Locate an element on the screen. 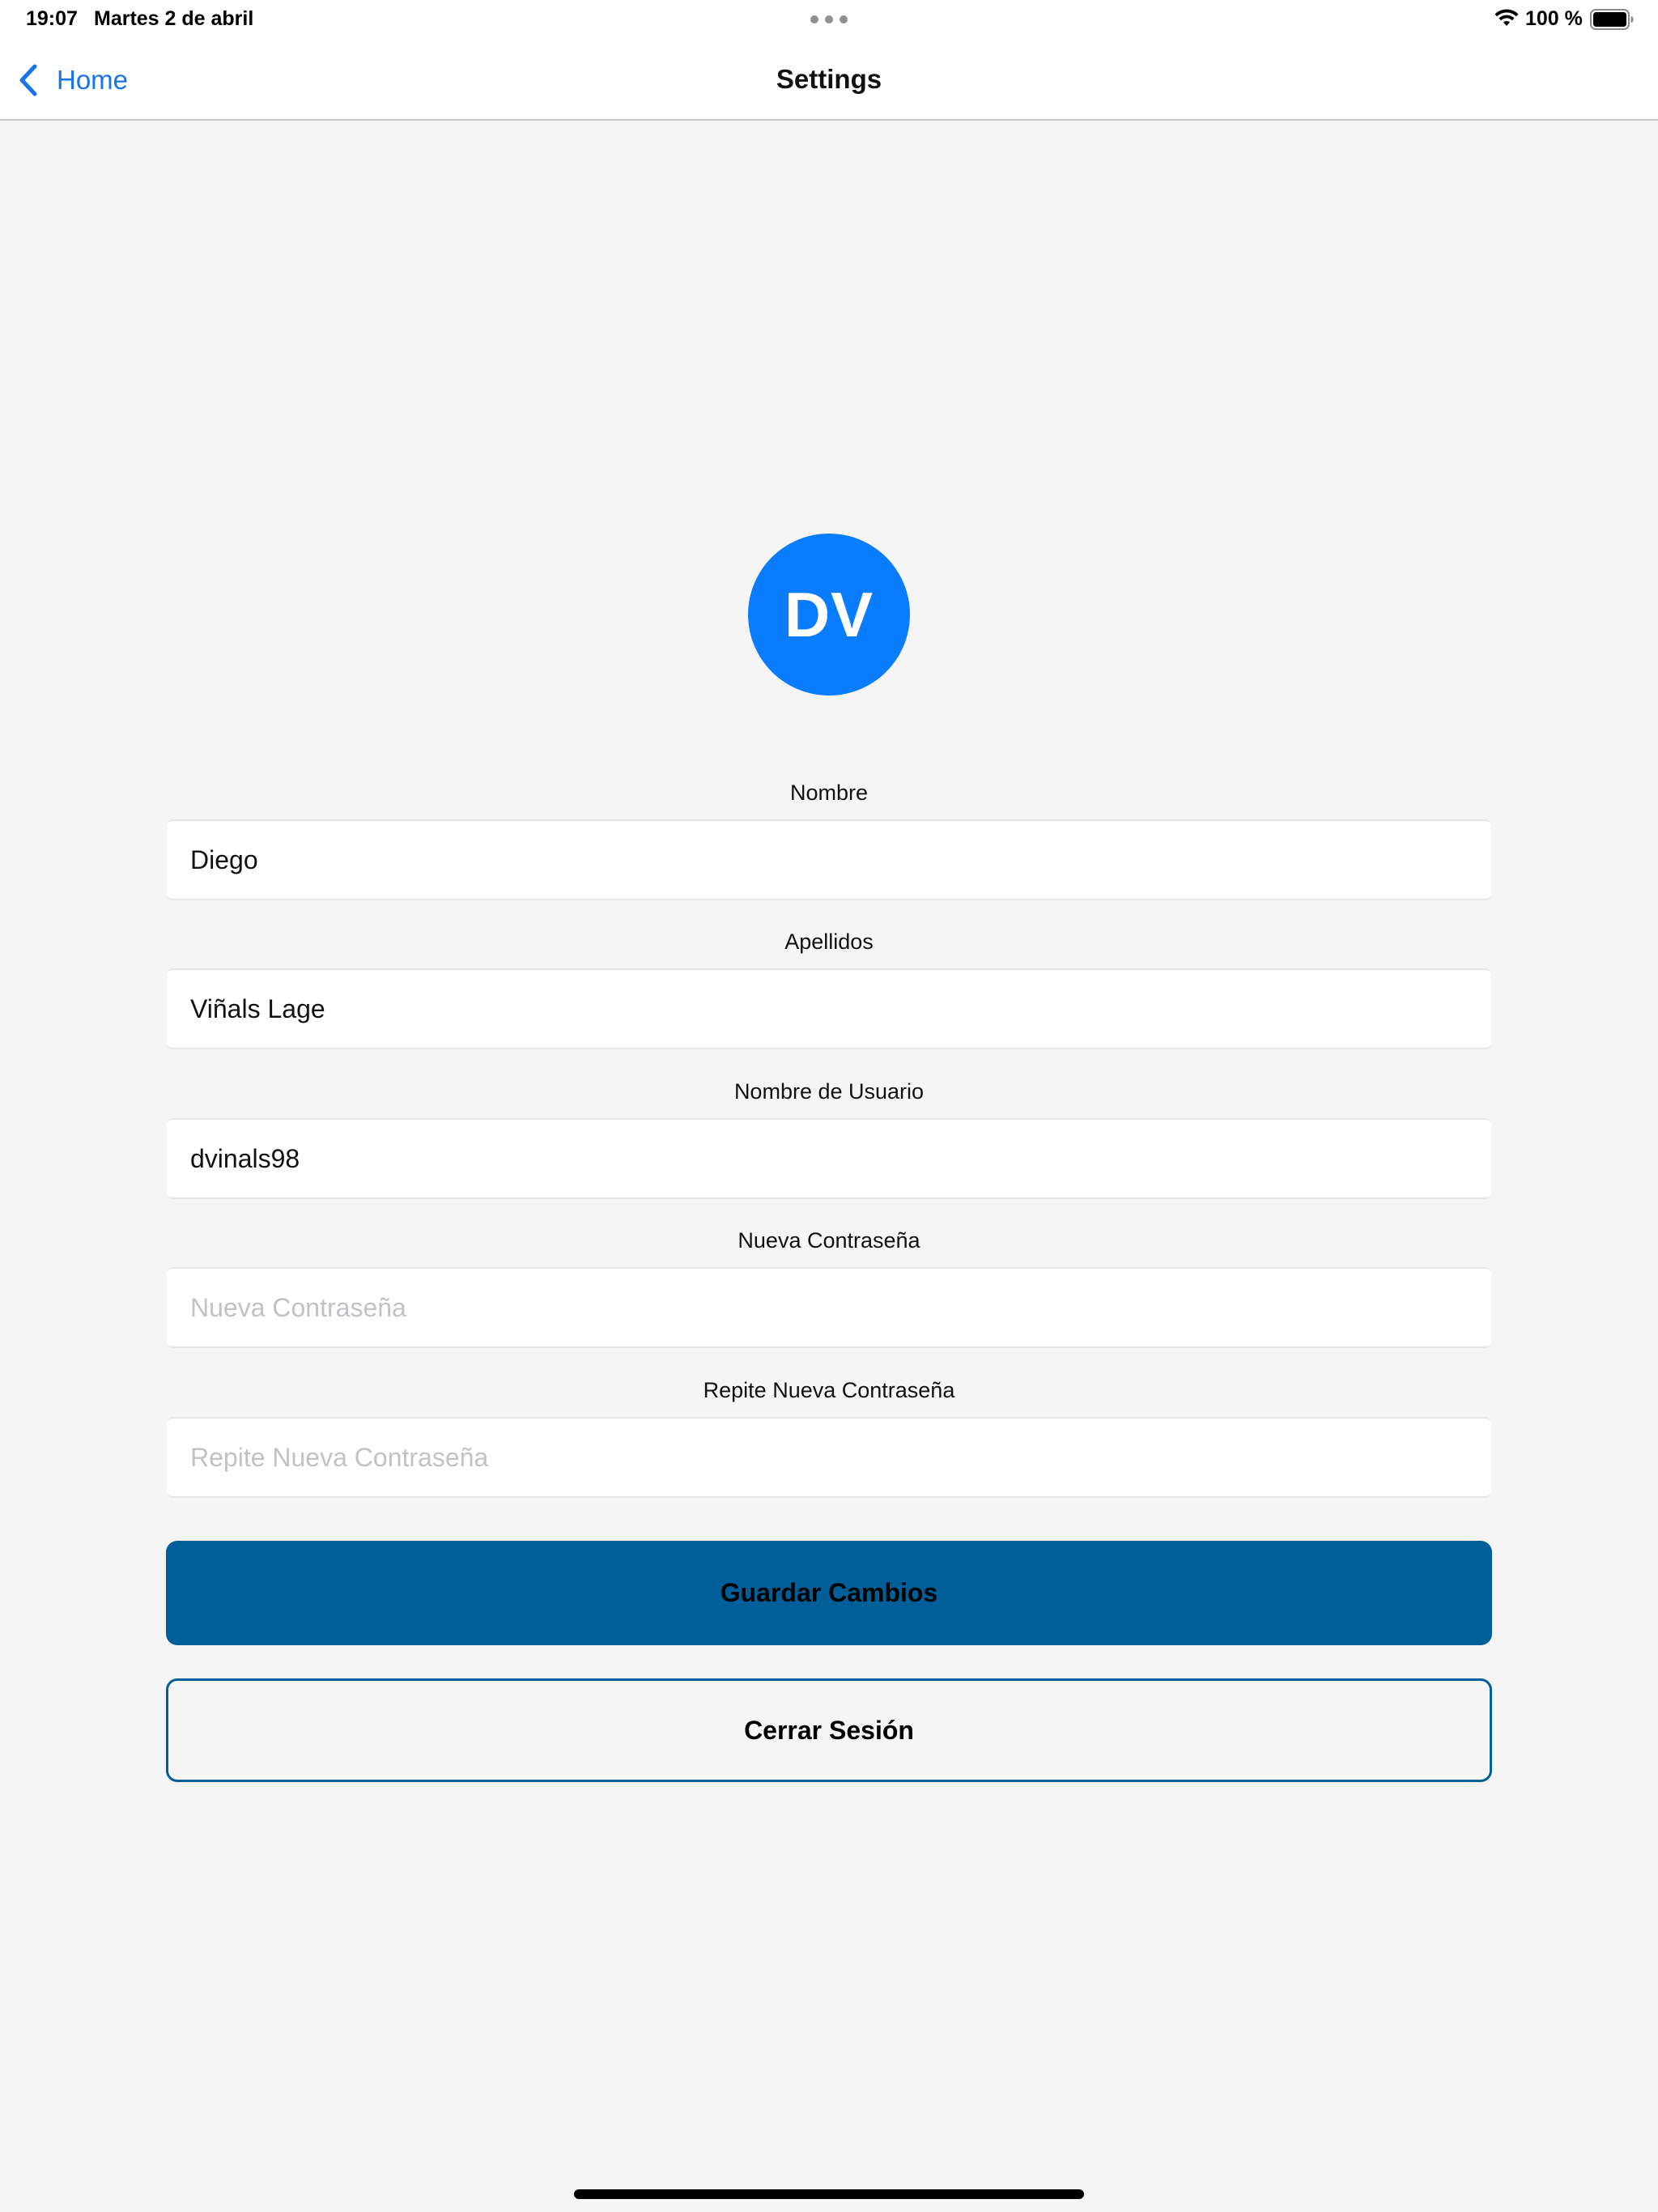 Image resolution: width=1658 pixels, height=2212 pixels. avatar-initials: DV is located at coordinates (829, 614).